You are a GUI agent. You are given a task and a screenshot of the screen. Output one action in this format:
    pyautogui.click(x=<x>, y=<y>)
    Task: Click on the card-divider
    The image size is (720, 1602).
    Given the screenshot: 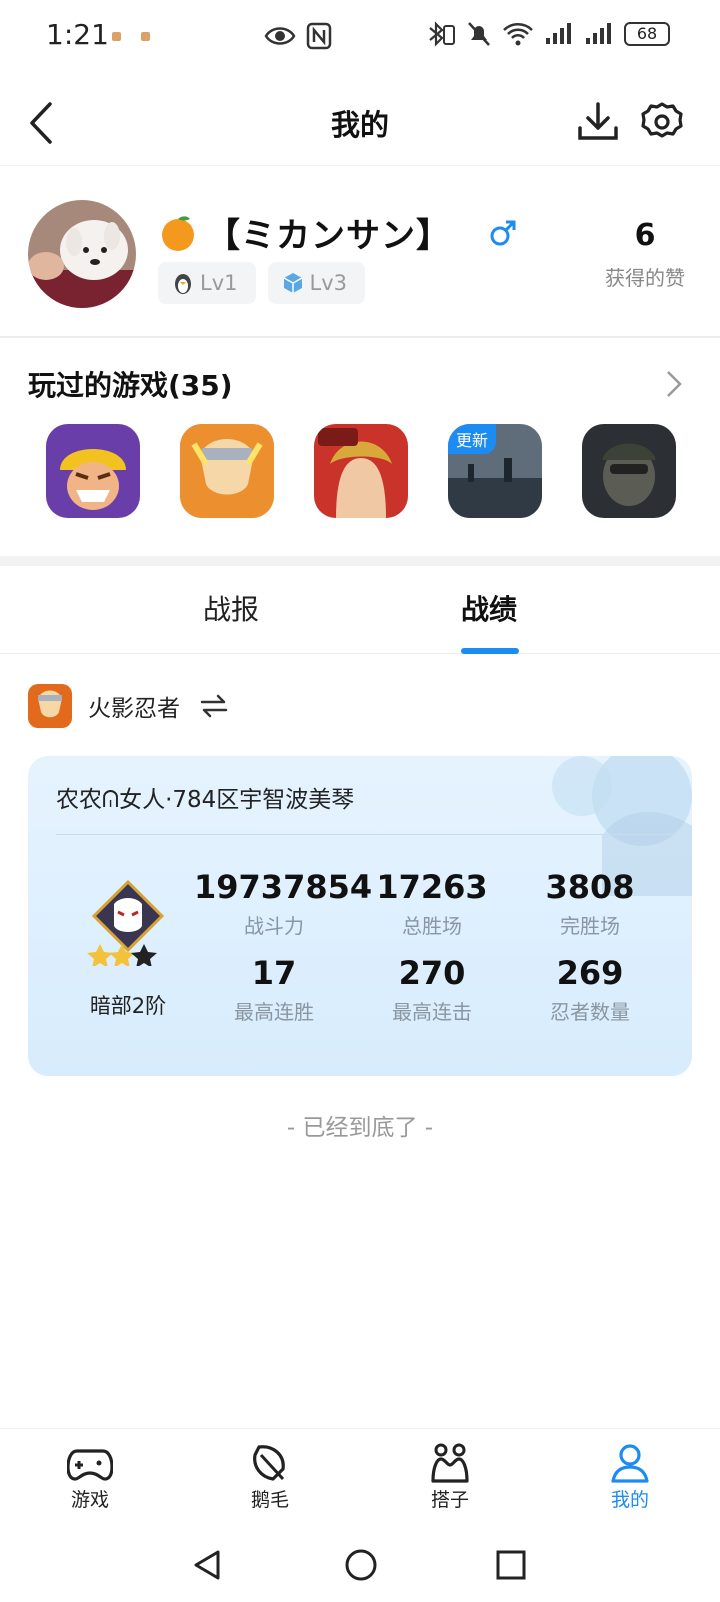 What is the action you would take?
    pyautogui.click(x=366, y=834)
    